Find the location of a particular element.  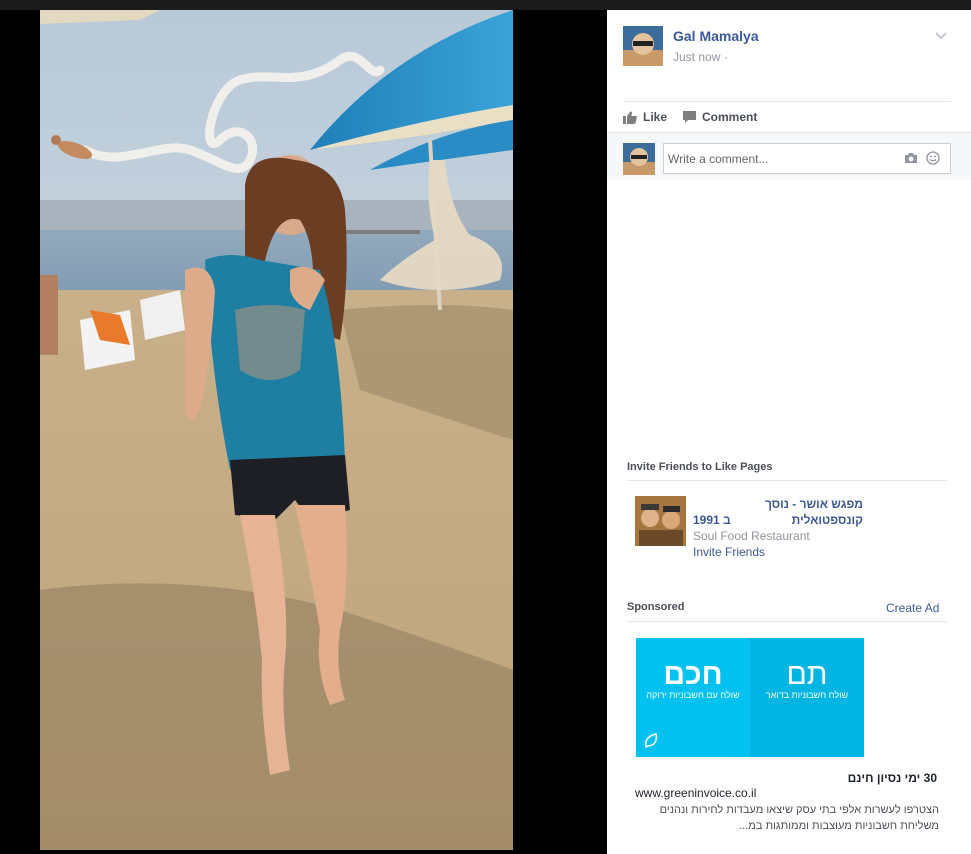

ad-panel-right: תם שולח חשבוניות בדואר is located at coordinates (807, 697).